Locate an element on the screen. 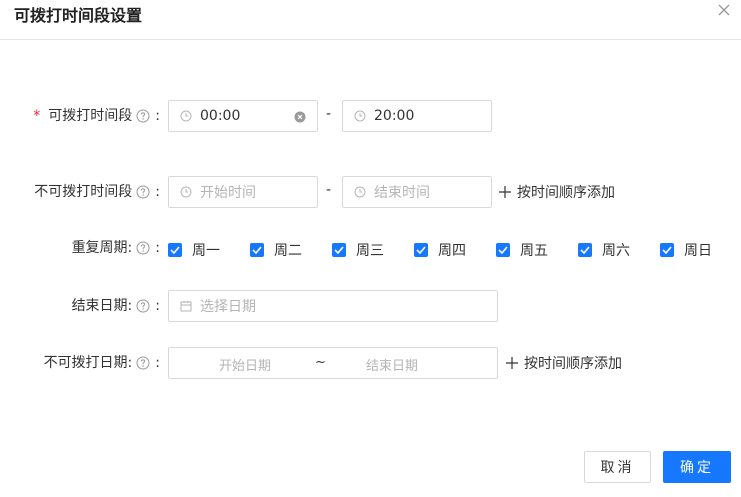  weekday-checkbox: 周六 is located at coordinates (604, 250).